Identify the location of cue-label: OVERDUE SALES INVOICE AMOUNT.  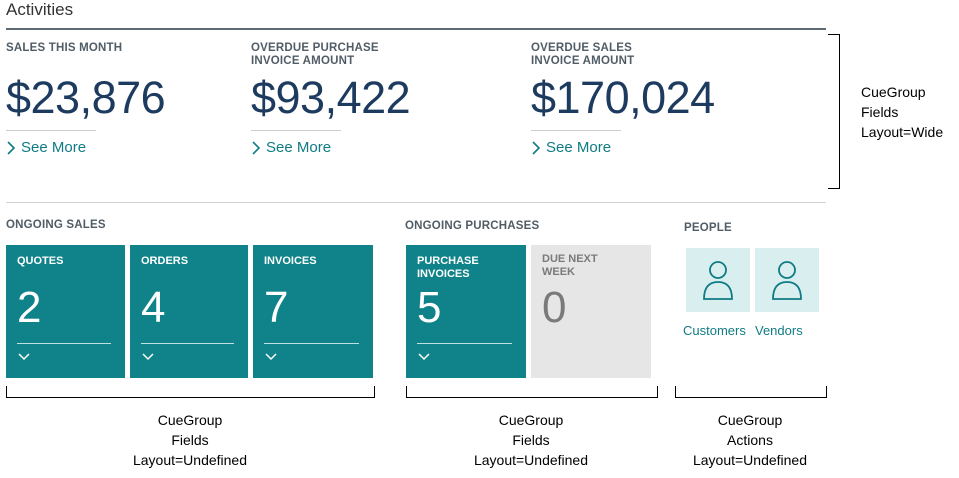
(583, 54).